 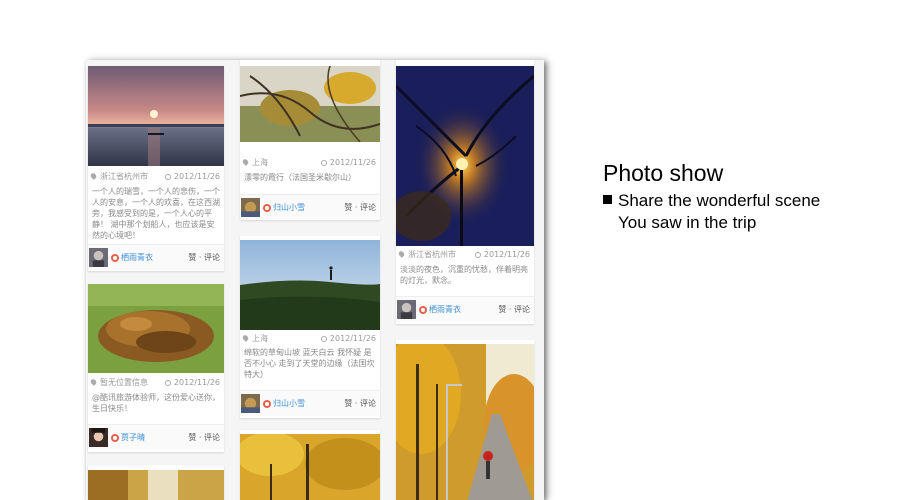 I want to click on photo-meta: 暂无位置信息 2012/11/26, so click(x=156, y=383).